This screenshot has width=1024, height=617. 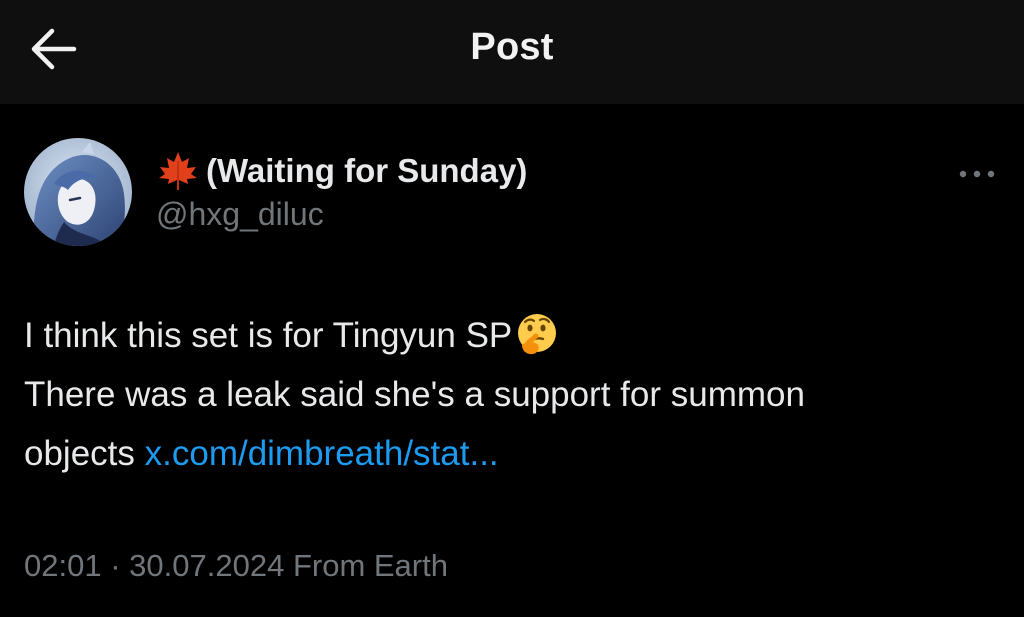 I want to click on more-horizontal-icon, so click(x=977, y=174).